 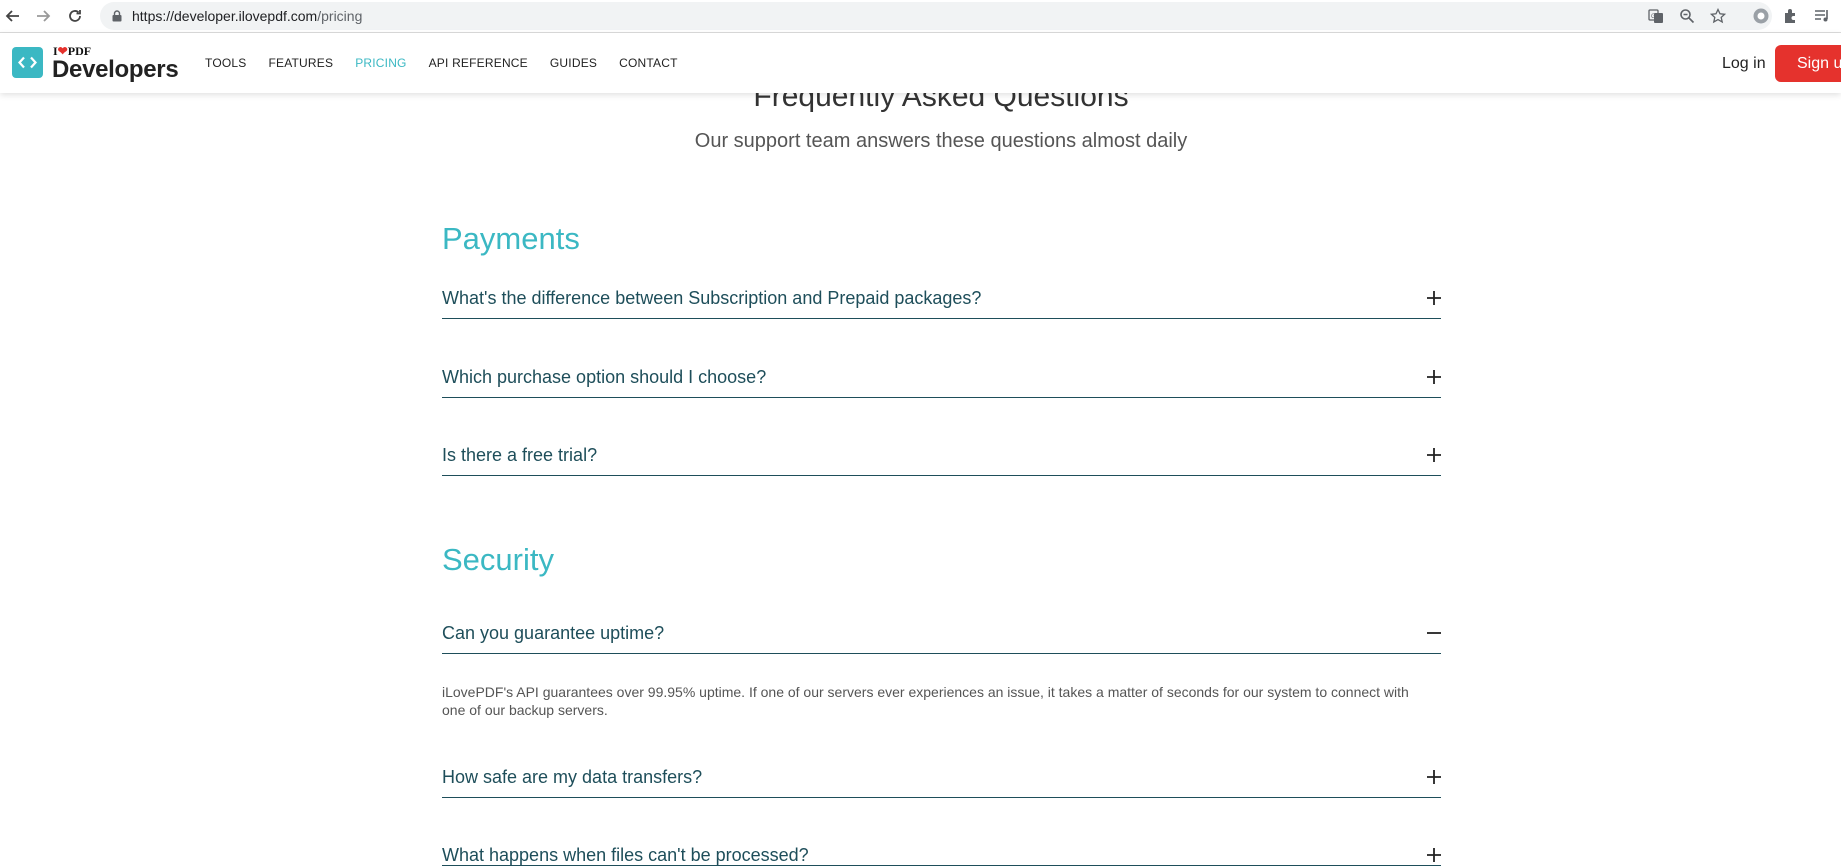 What do you see at coordinates (75, 16) in the screenshot?
I see `reload-icon` at bounding box center [75, 16].